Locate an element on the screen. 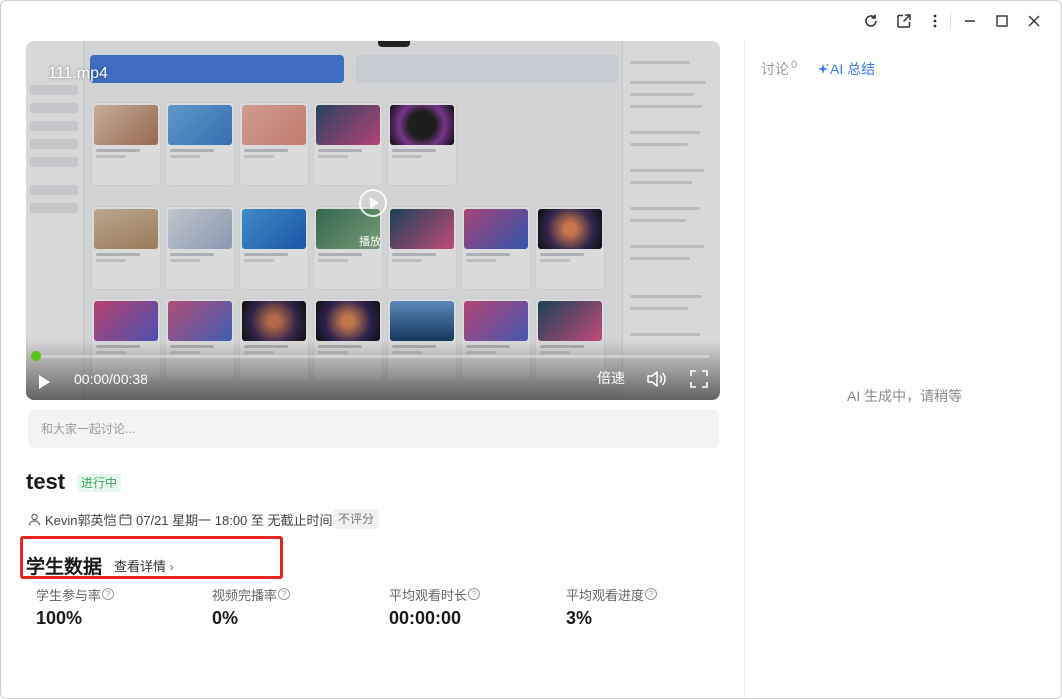  teacher-info: Kevin郭英恺 is located at coordinates (72, 519).